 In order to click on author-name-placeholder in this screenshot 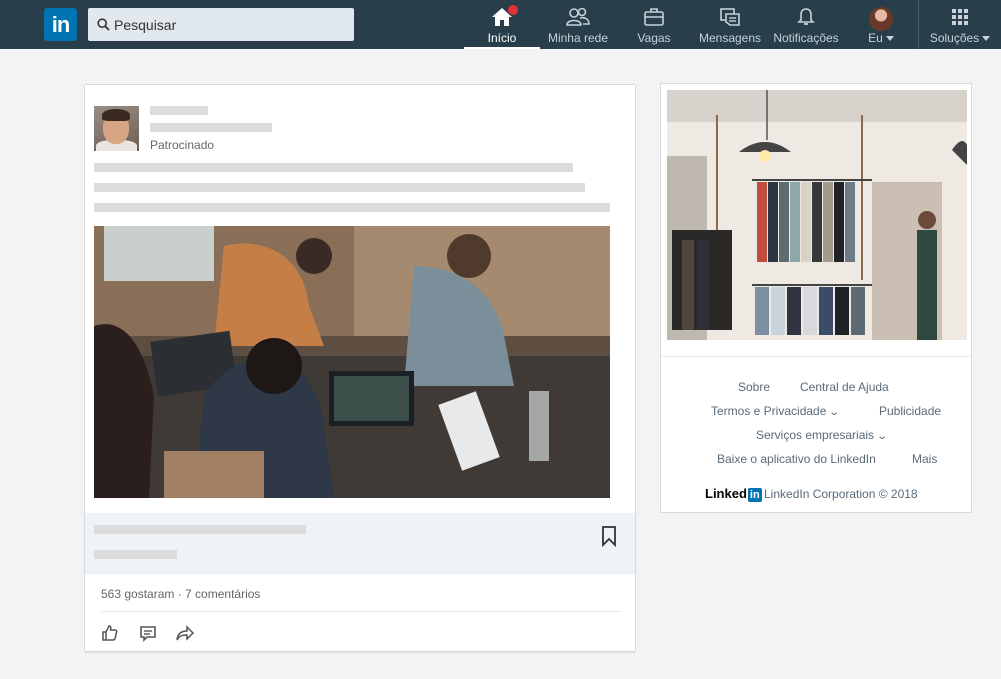, I will do `click(179, 110)`.